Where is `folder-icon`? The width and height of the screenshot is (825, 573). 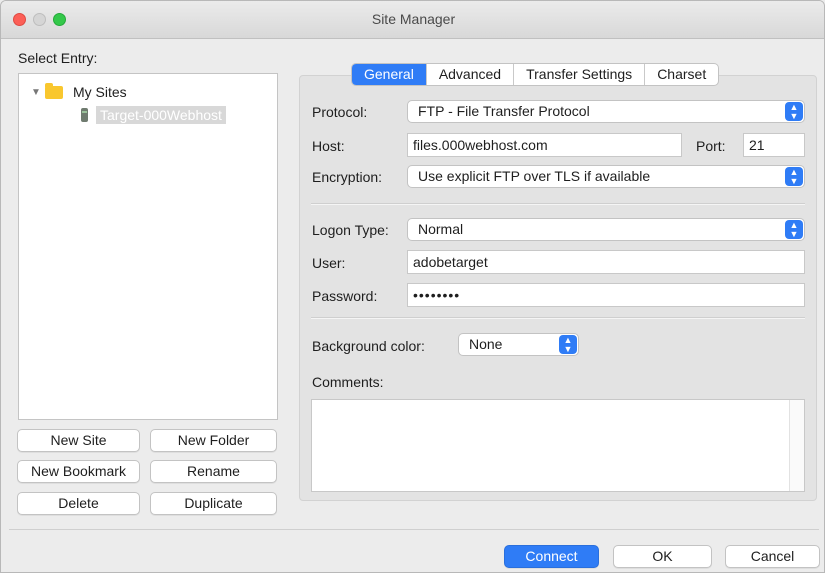 folder-icon is located at coordinates (54, 90).